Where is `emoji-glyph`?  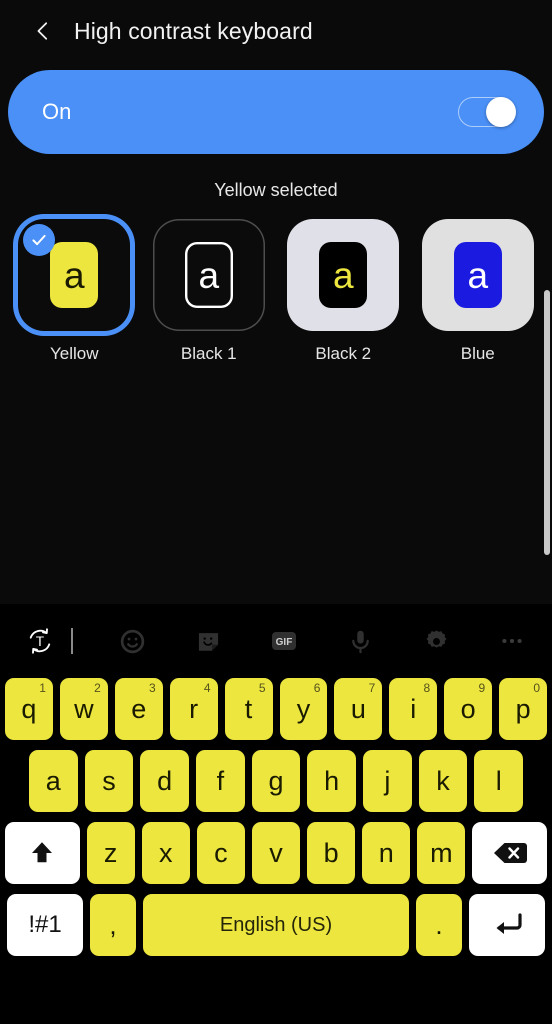
emoji-glyph is located at coordinates (132, 641).